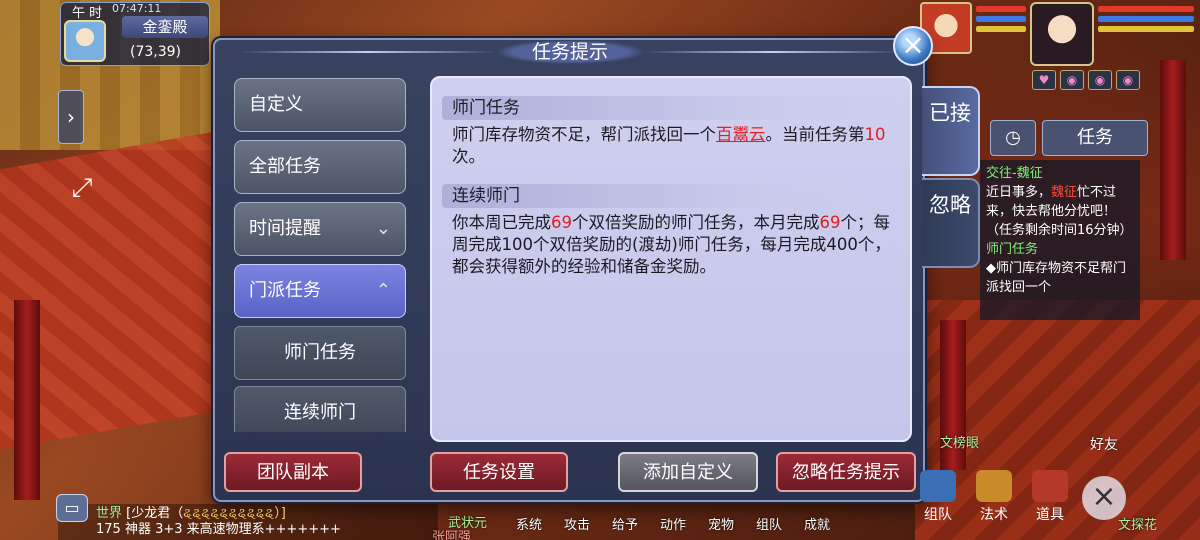 The image size is (1200, 540). I want to click on team-dungeon-button: 团队副本, so click(293, 472).